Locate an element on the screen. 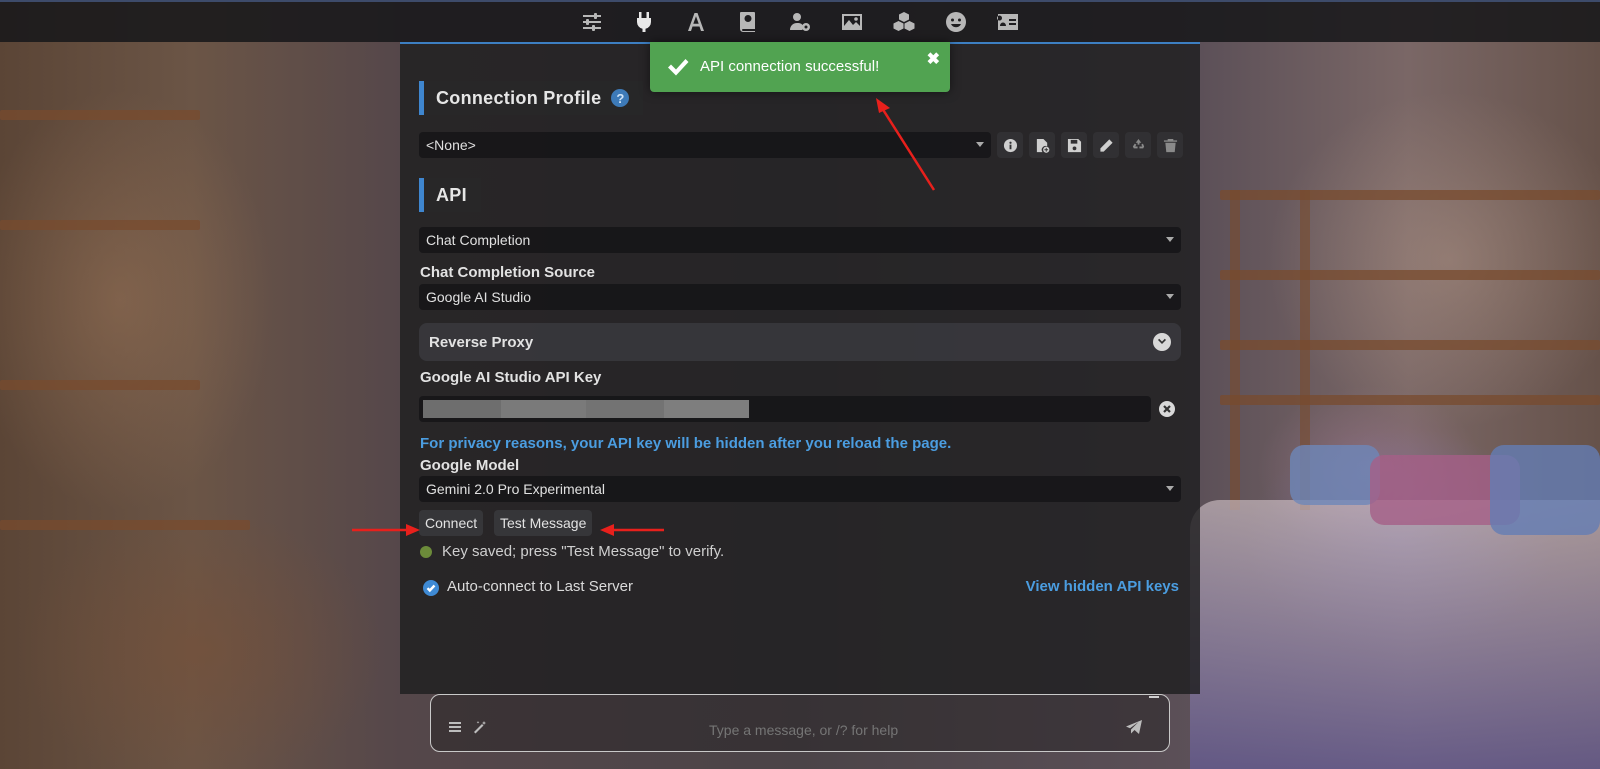 This screenshot has height=769, width=1600. success-toast: API connection successful! ✖ is located at coordinates (800, 67).